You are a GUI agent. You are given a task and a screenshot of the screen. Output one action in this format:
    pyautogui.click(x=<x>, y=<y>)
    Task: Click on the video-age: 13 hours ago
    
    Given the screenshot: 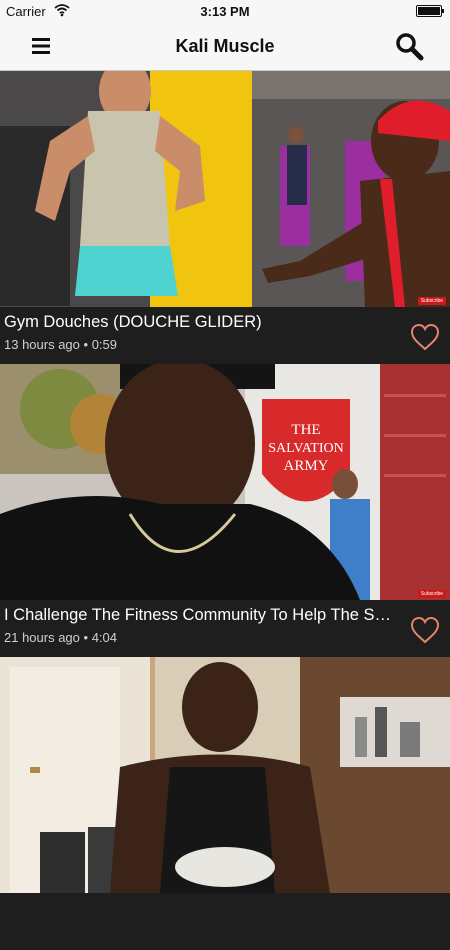 What is the action you would take?
    pyautogui.click(x=42, y=344)
    